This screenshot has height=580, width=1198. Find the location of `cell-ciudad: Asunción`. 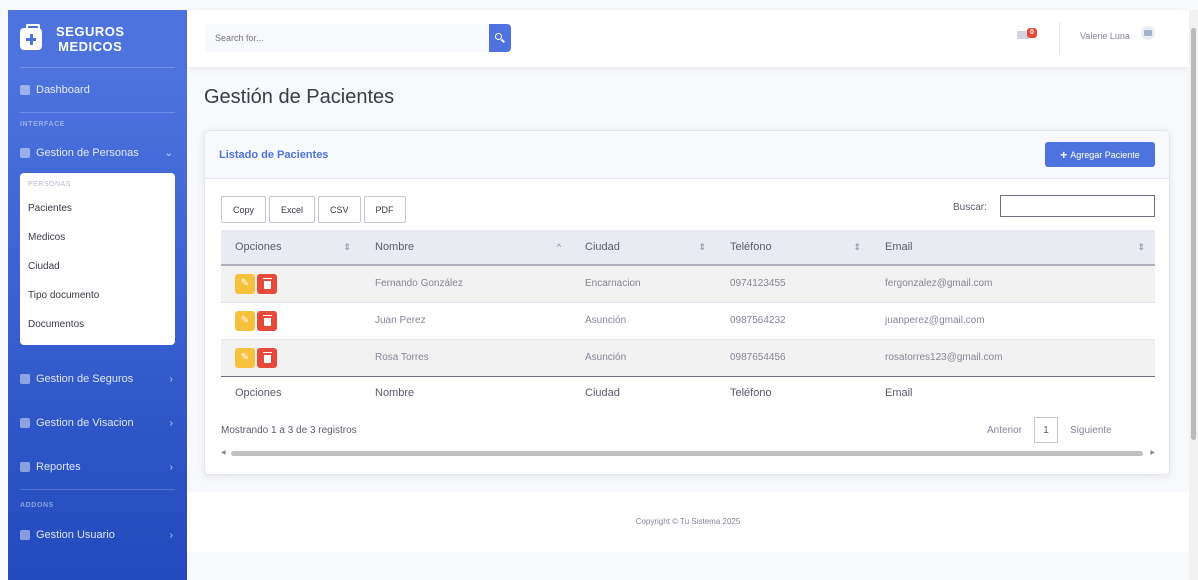

cell-ciudad: Asunción is located at coordinates (643, 320).